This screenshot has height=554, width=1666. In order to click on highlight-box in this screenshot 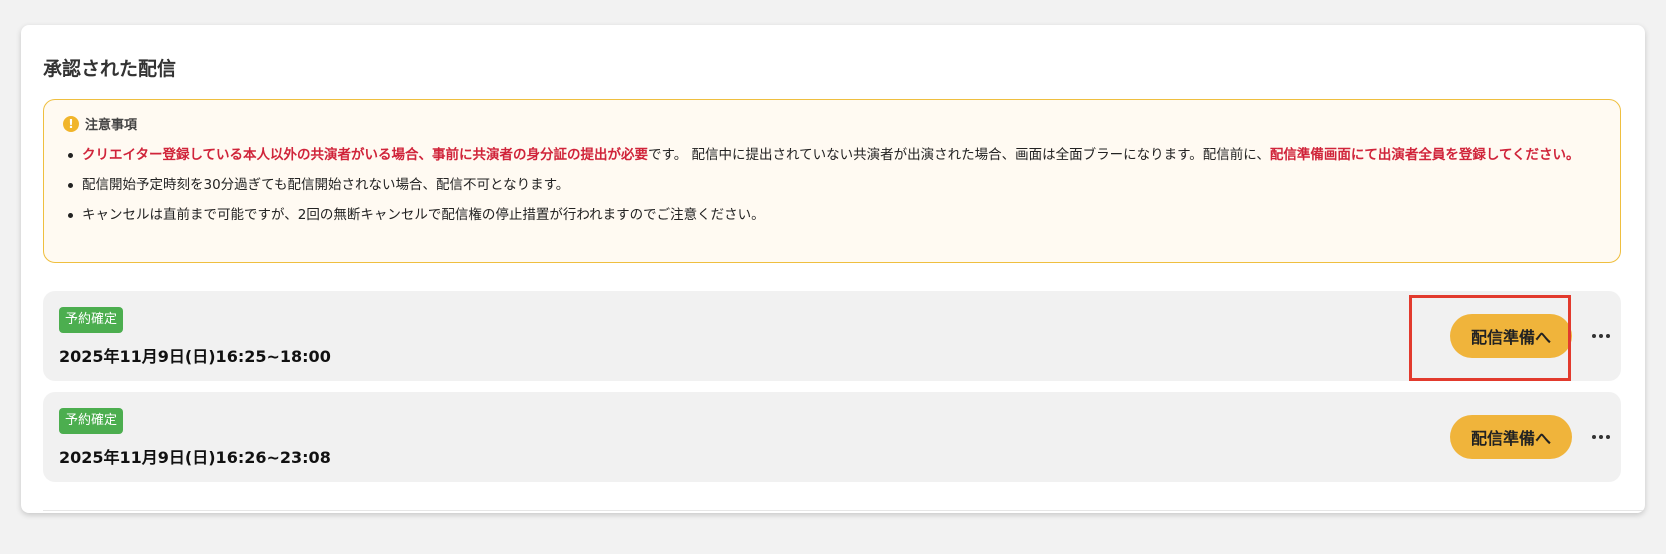, I will do `click(1490, 338)`.